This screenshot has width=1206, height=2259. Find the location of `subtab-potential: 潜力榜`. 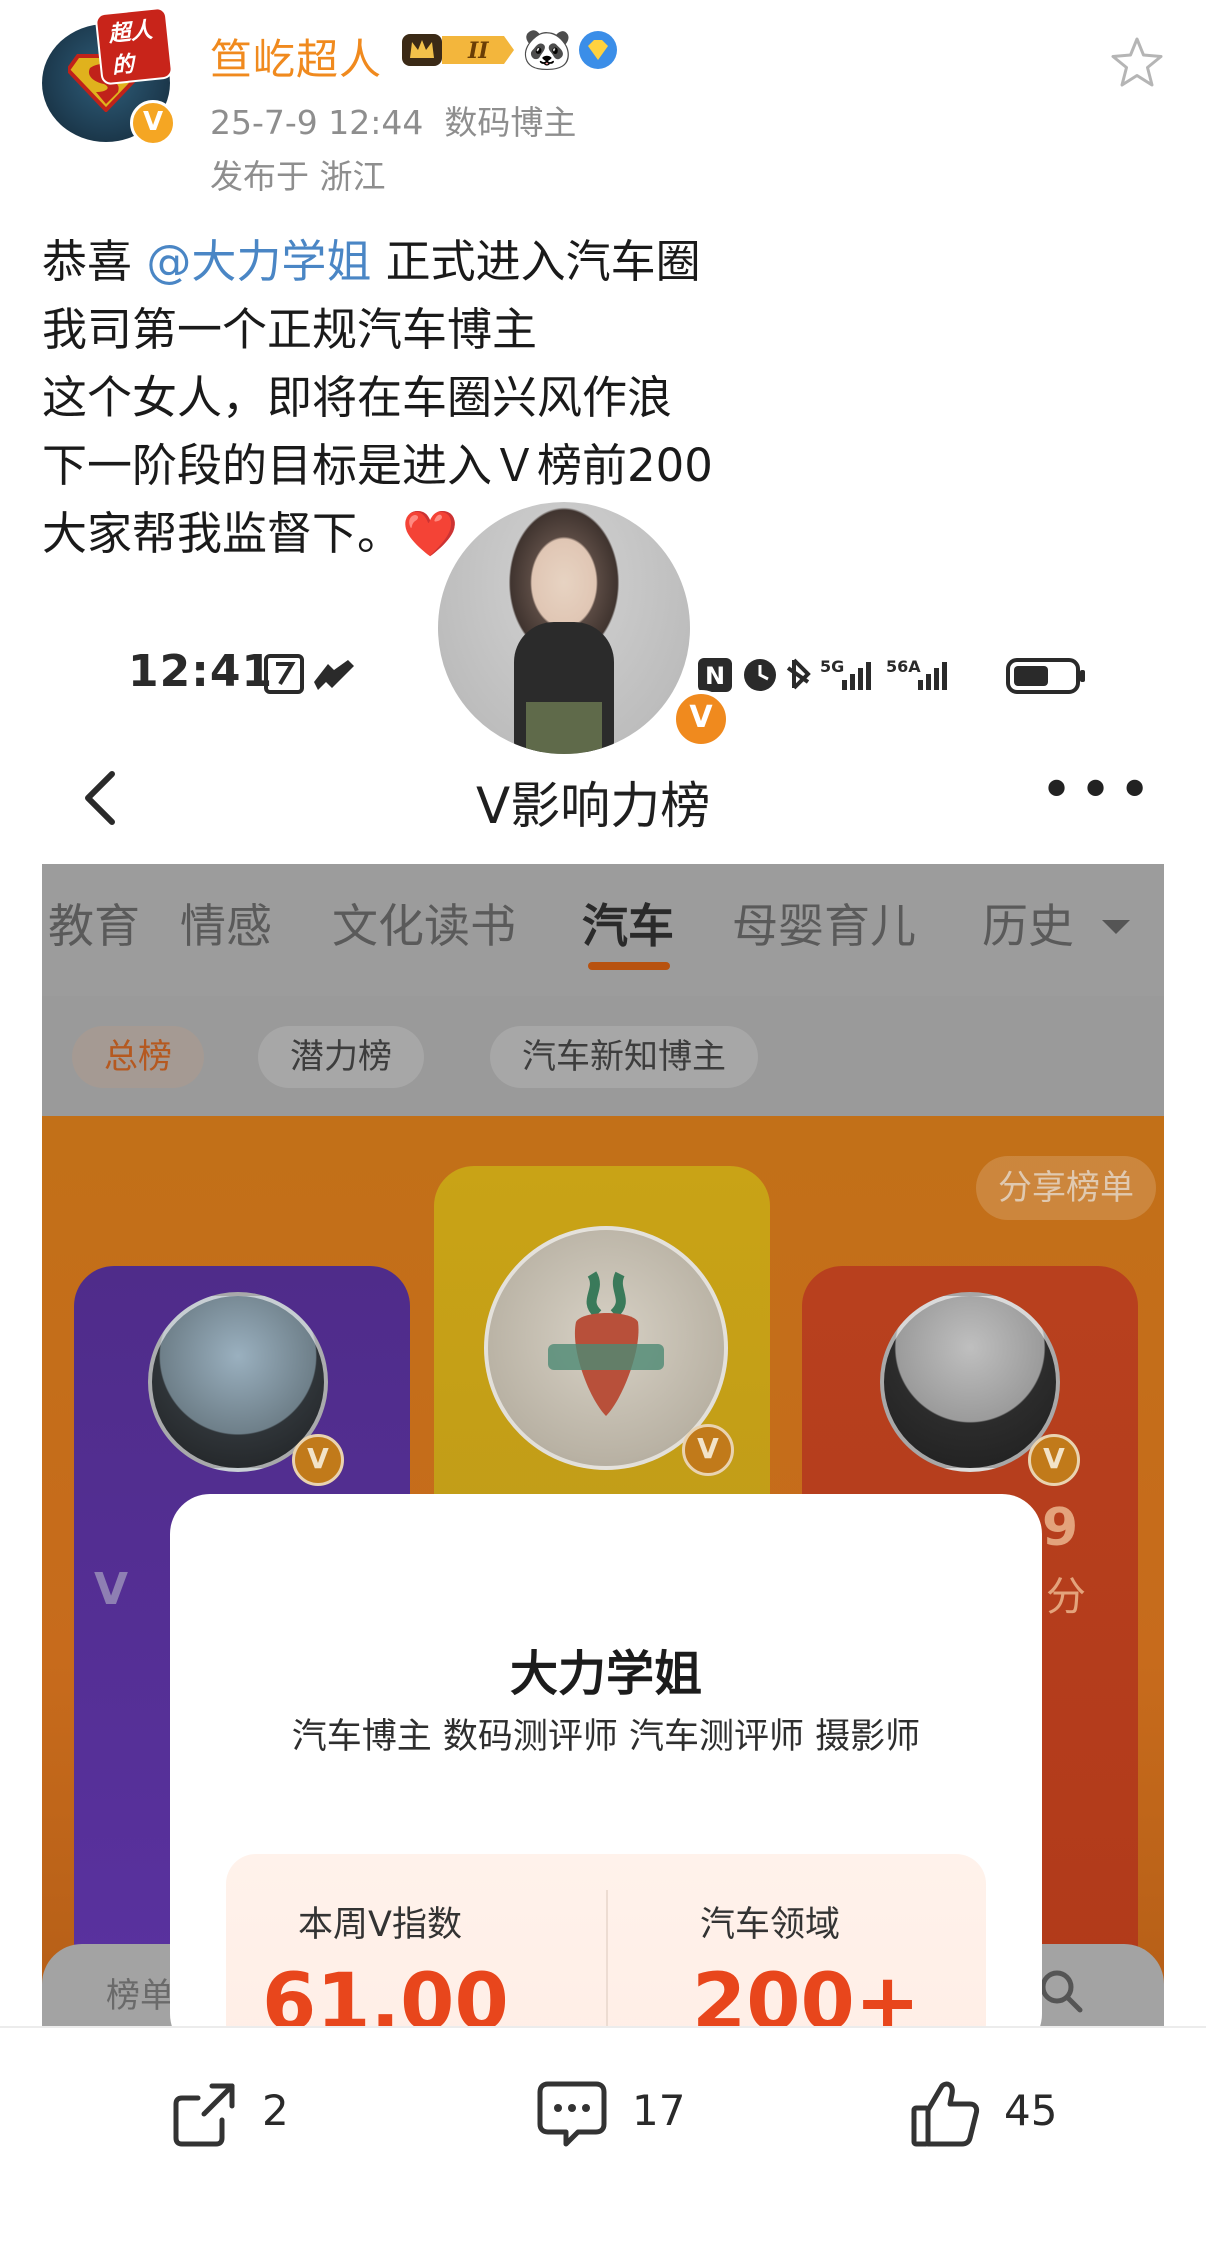

subtab-potential: 潜力榜 is located at coordinates (341, 1057).